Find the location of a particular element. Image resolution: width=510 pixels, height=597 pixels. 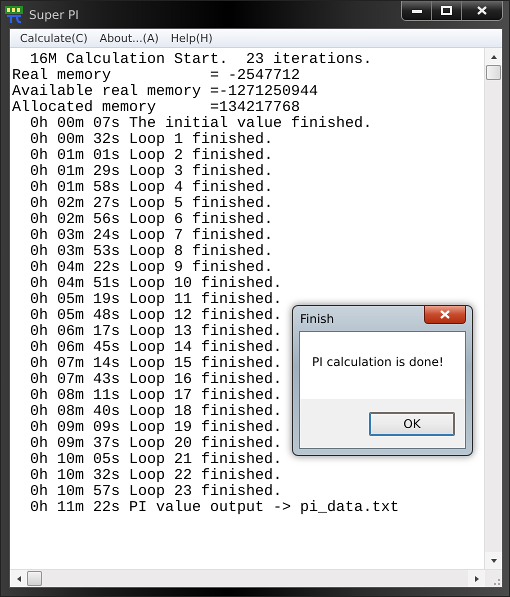

minimize-button is located at coordinates (416, 10).